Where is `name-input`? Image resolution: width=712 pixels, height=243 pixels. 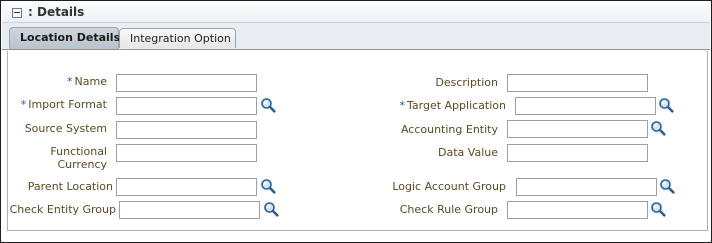
name-input is located at coordinates (186, 83).